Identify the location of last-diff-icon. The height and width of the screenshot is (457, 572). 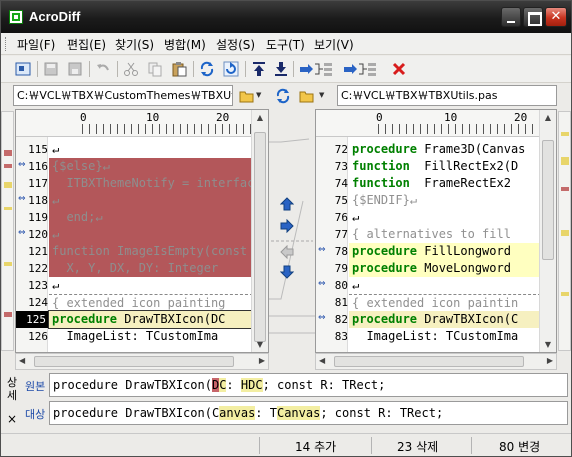
(281, 69).